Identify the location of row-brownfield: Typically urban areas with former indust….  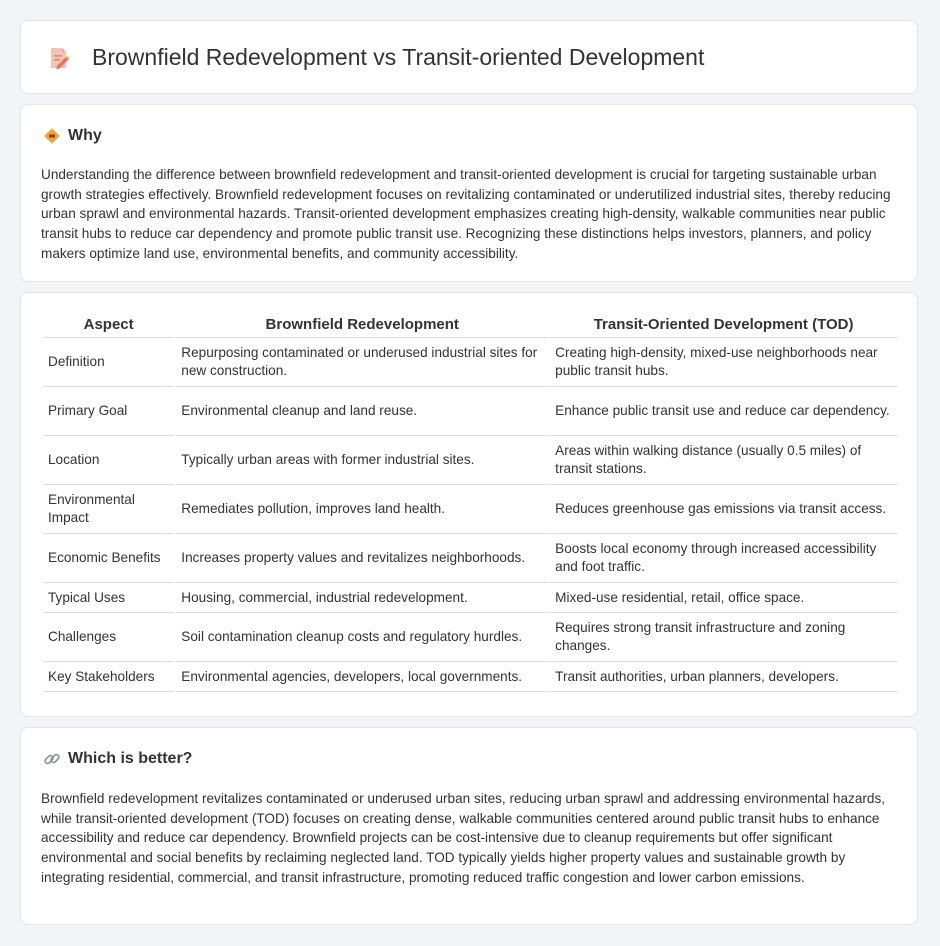
(362, 460).